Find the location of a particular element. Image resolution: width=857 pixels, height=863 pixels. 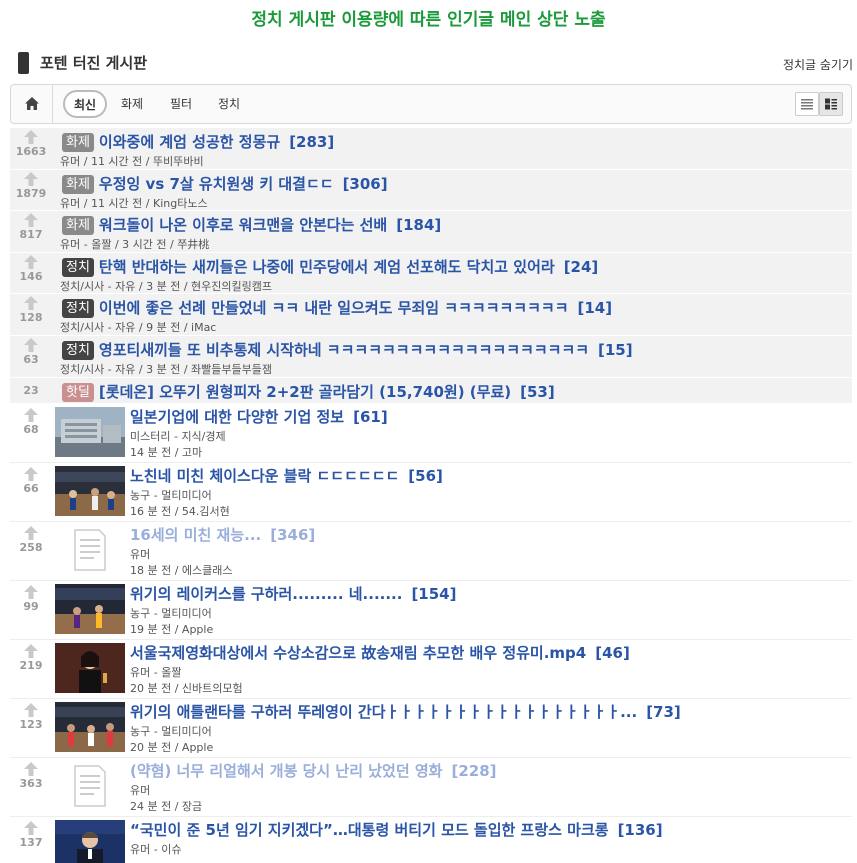

home-button is located at coordinates (32, 104).